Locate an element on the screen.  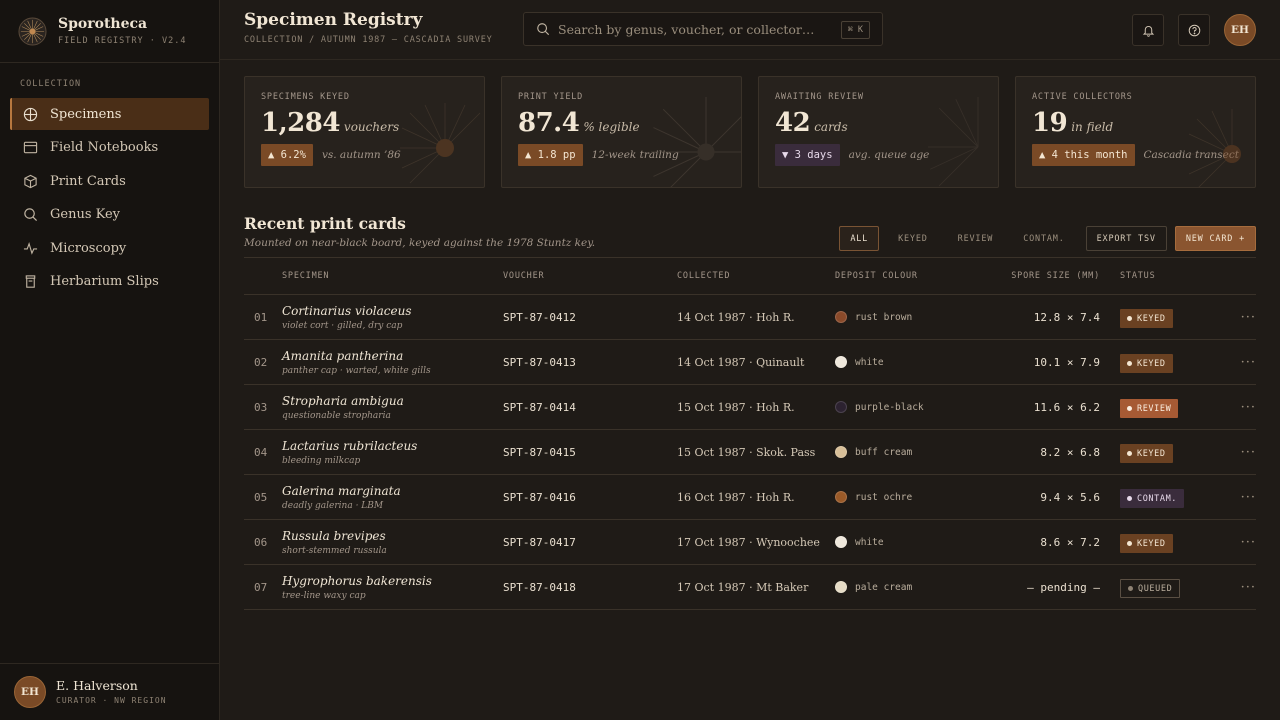
user-name: E. Halverson is located at coordinates (97, 685).